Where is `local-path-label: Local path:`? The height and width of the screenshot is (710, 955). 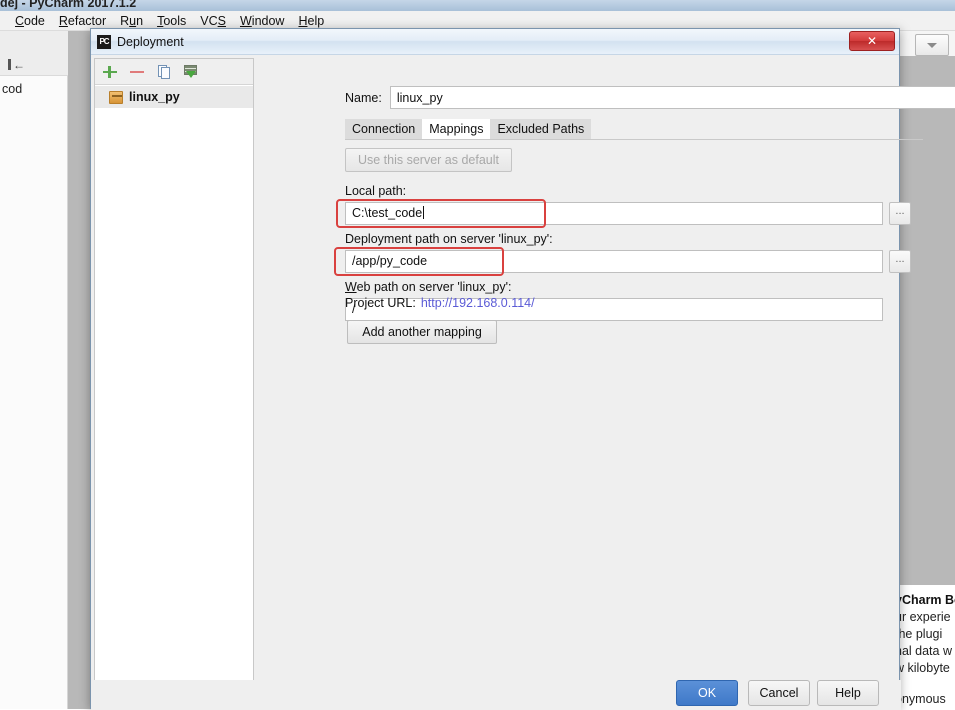
local-path-label: Local path: is located at coordinates (375, 191).